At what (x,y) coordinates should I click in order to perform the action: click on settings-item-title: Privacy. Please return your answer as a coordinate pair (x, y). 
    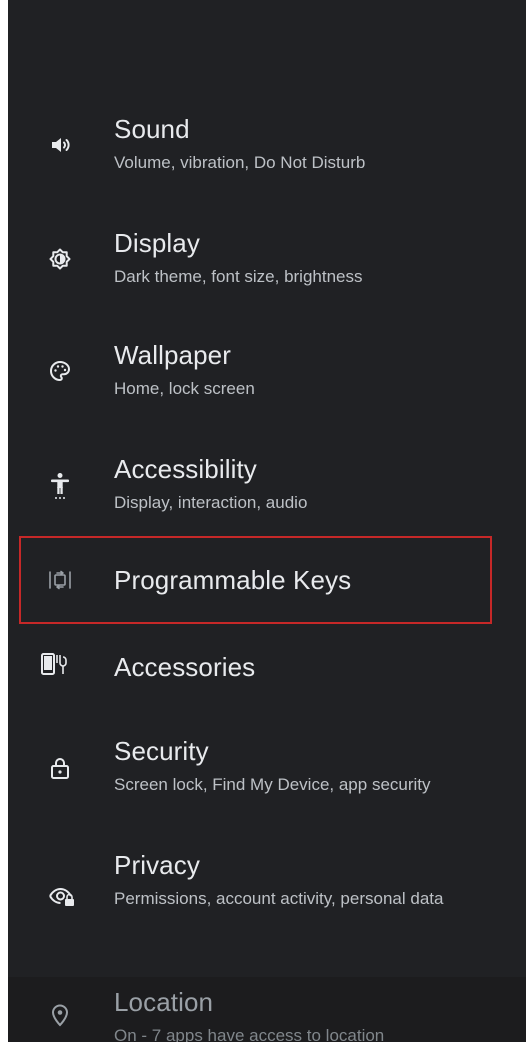
    Looking at the image, I should click on (157, 865).